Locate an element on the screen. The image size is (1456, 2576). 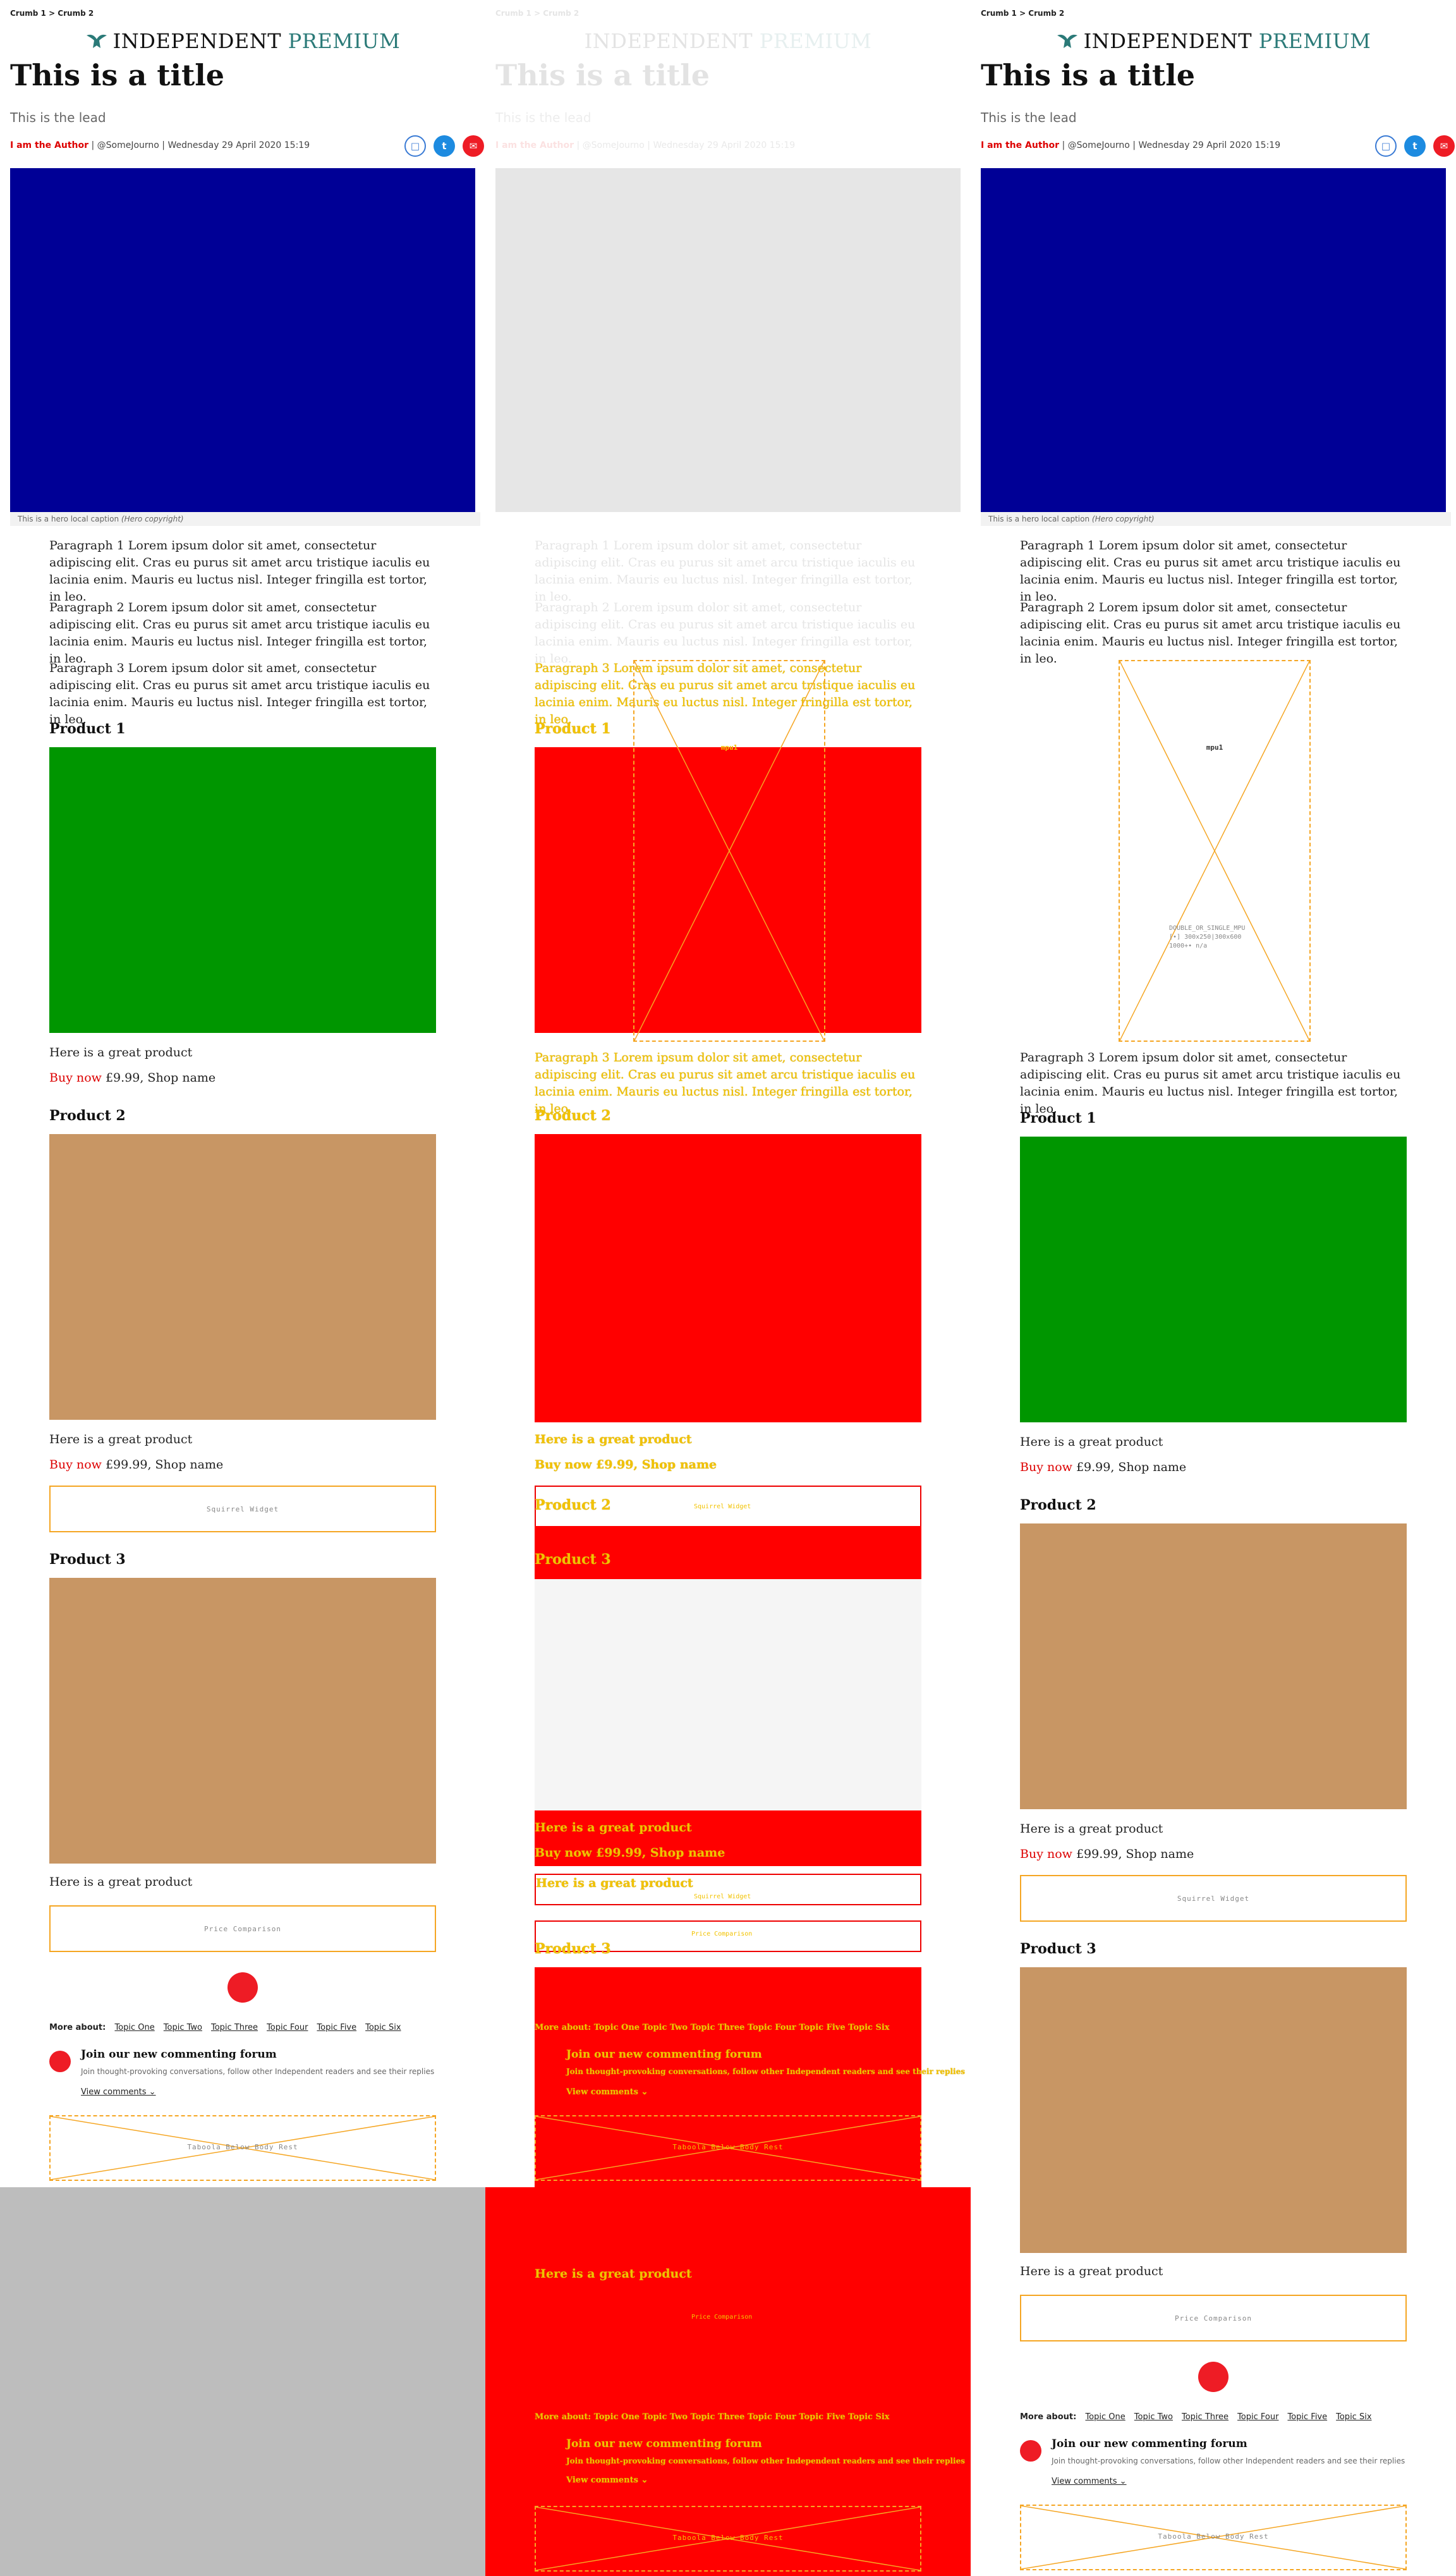
overlay-topic-4: Topic Four is located at coordinates (771, 2027).